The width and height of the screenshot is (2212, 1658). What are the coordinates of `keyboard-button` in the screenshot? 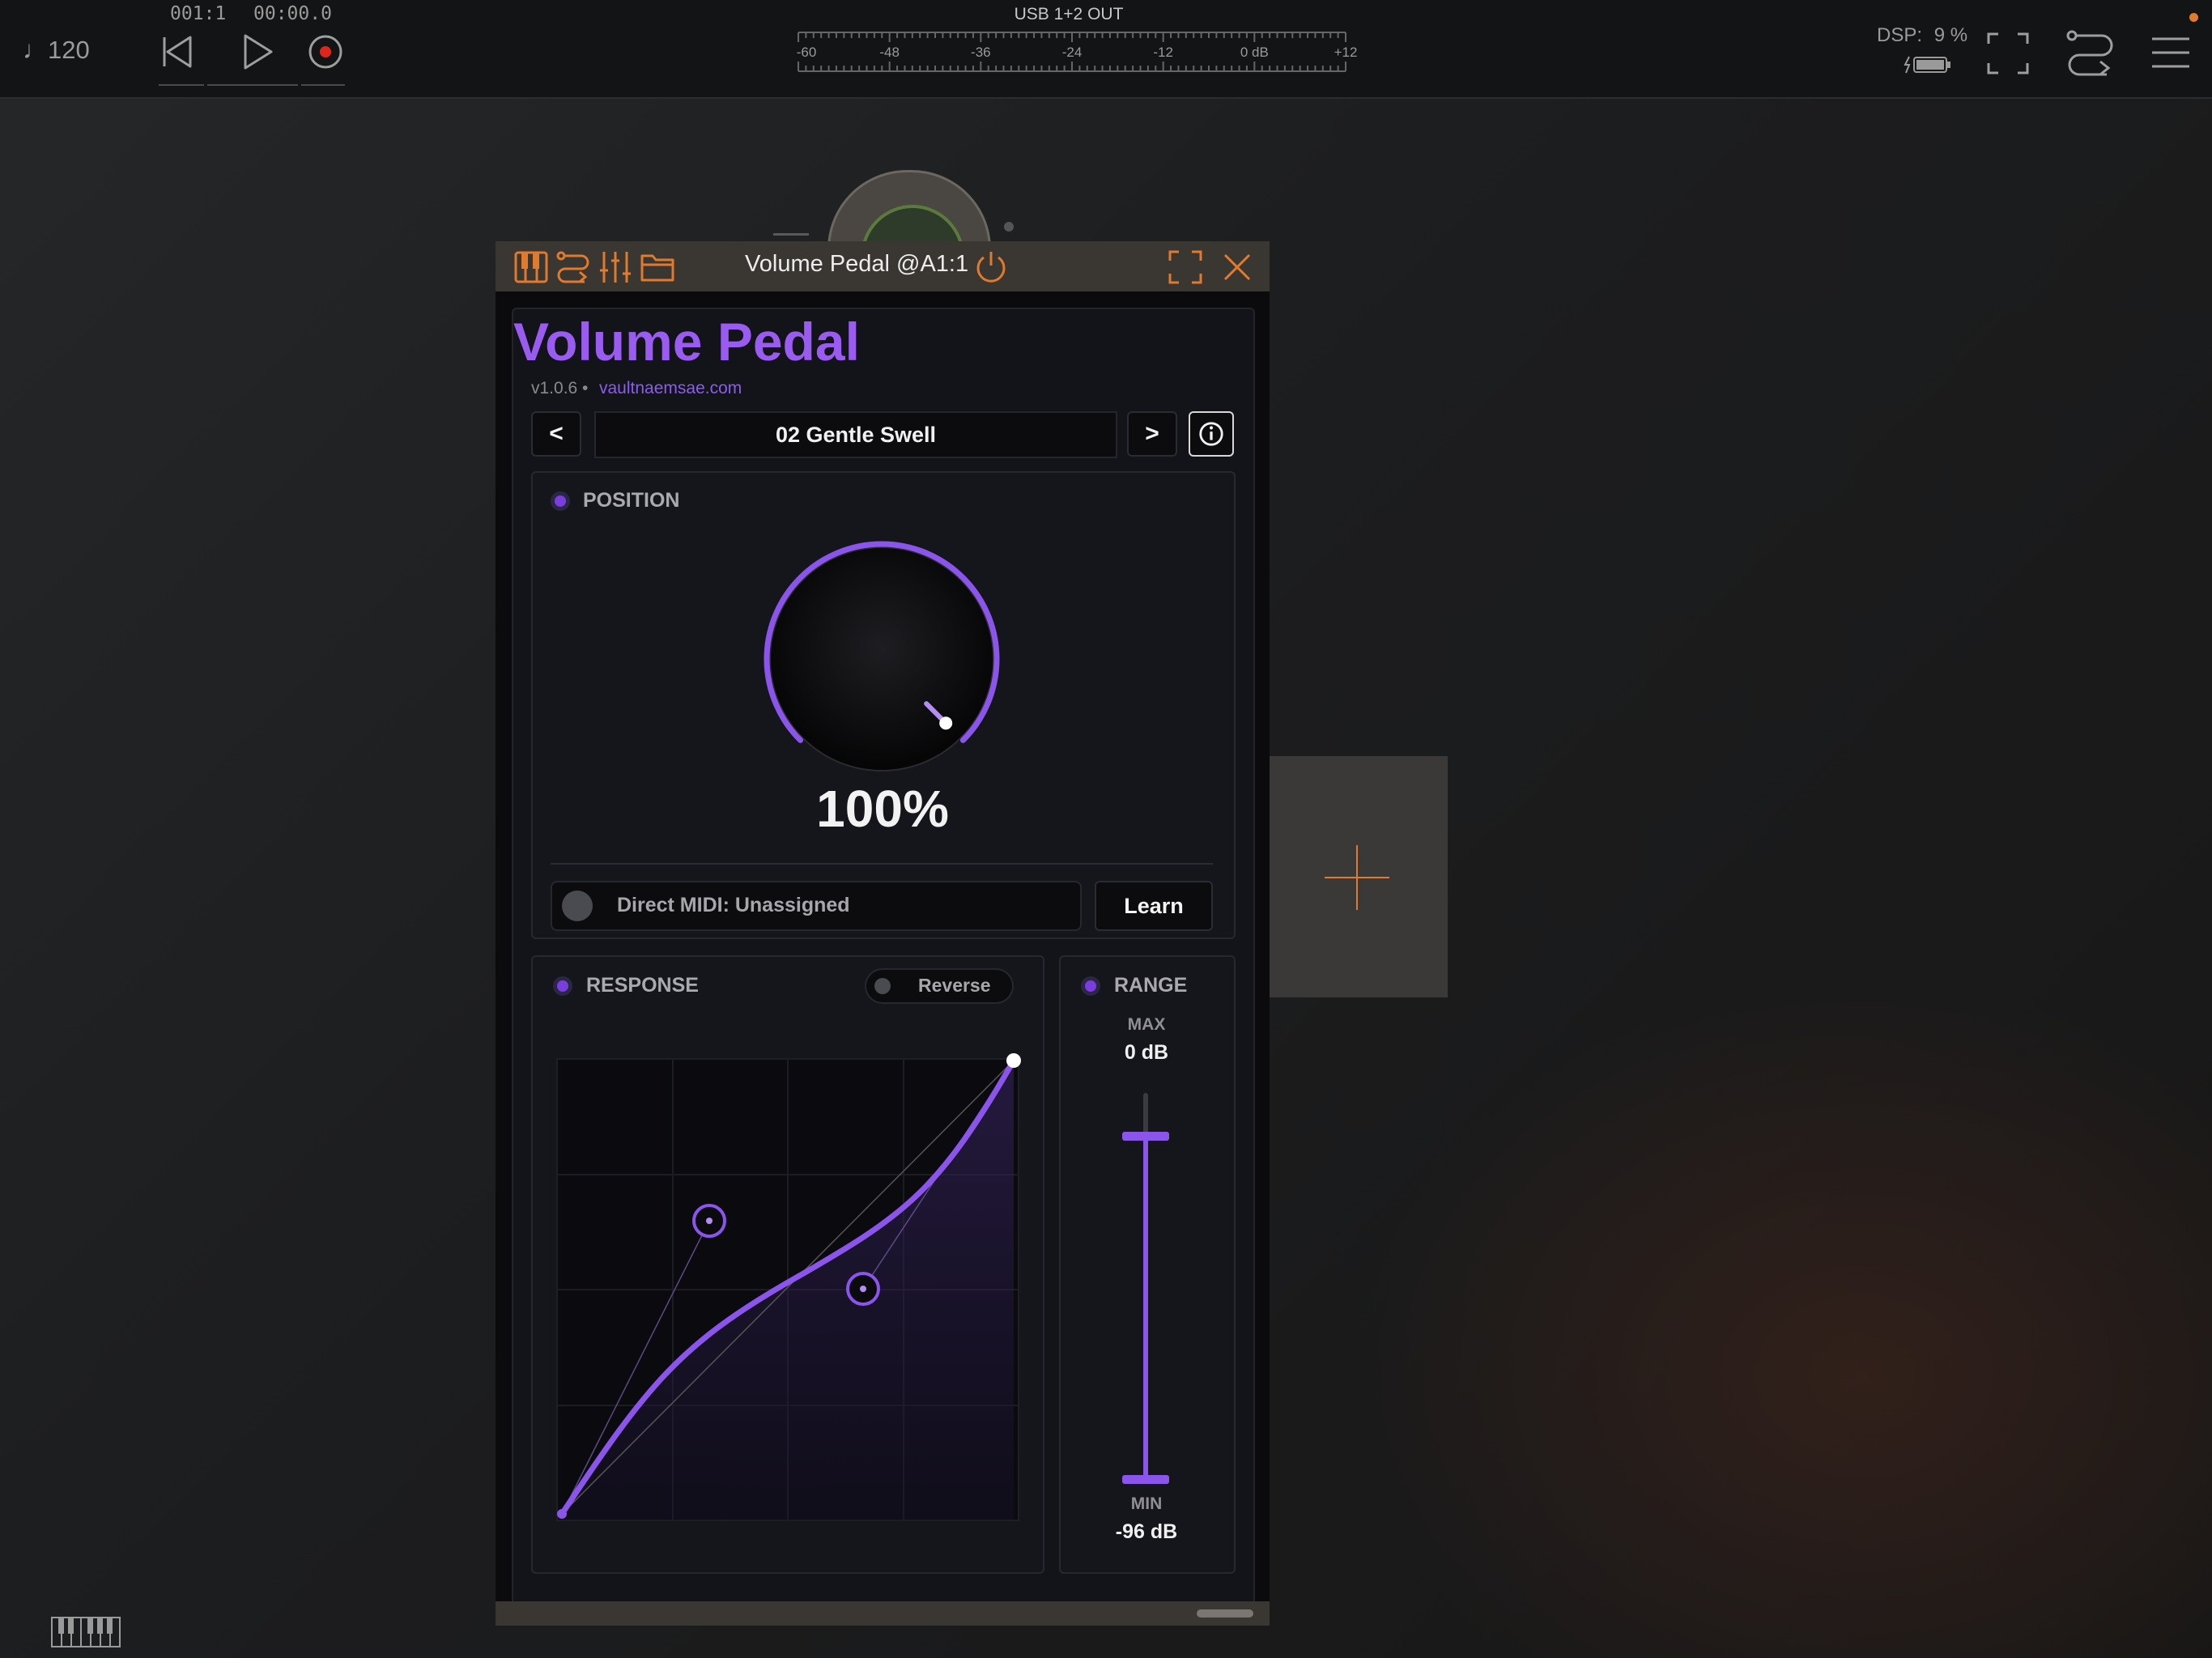 It's located at (86, 1632).